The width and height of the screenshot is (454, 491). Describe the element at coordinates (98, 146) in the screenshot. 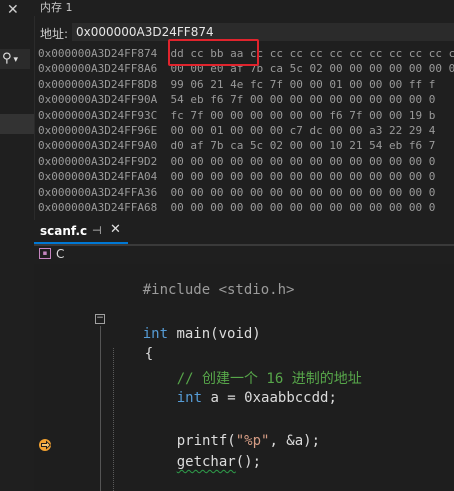

I see `memory-row-address: 0x000000A3D24FF9A0` at that location.